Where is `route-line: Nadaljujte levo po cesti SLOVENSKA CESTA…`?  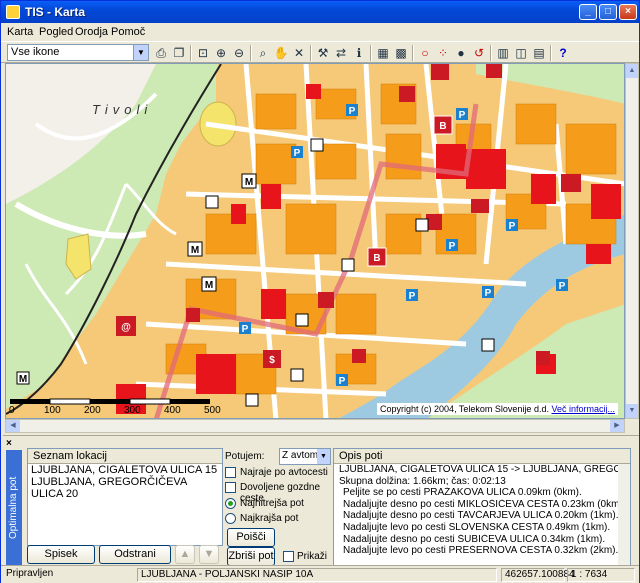
route-line: Nadaljujte levo po cesti SLOVENSKA CESTA… is located at coordinates (477, 527).